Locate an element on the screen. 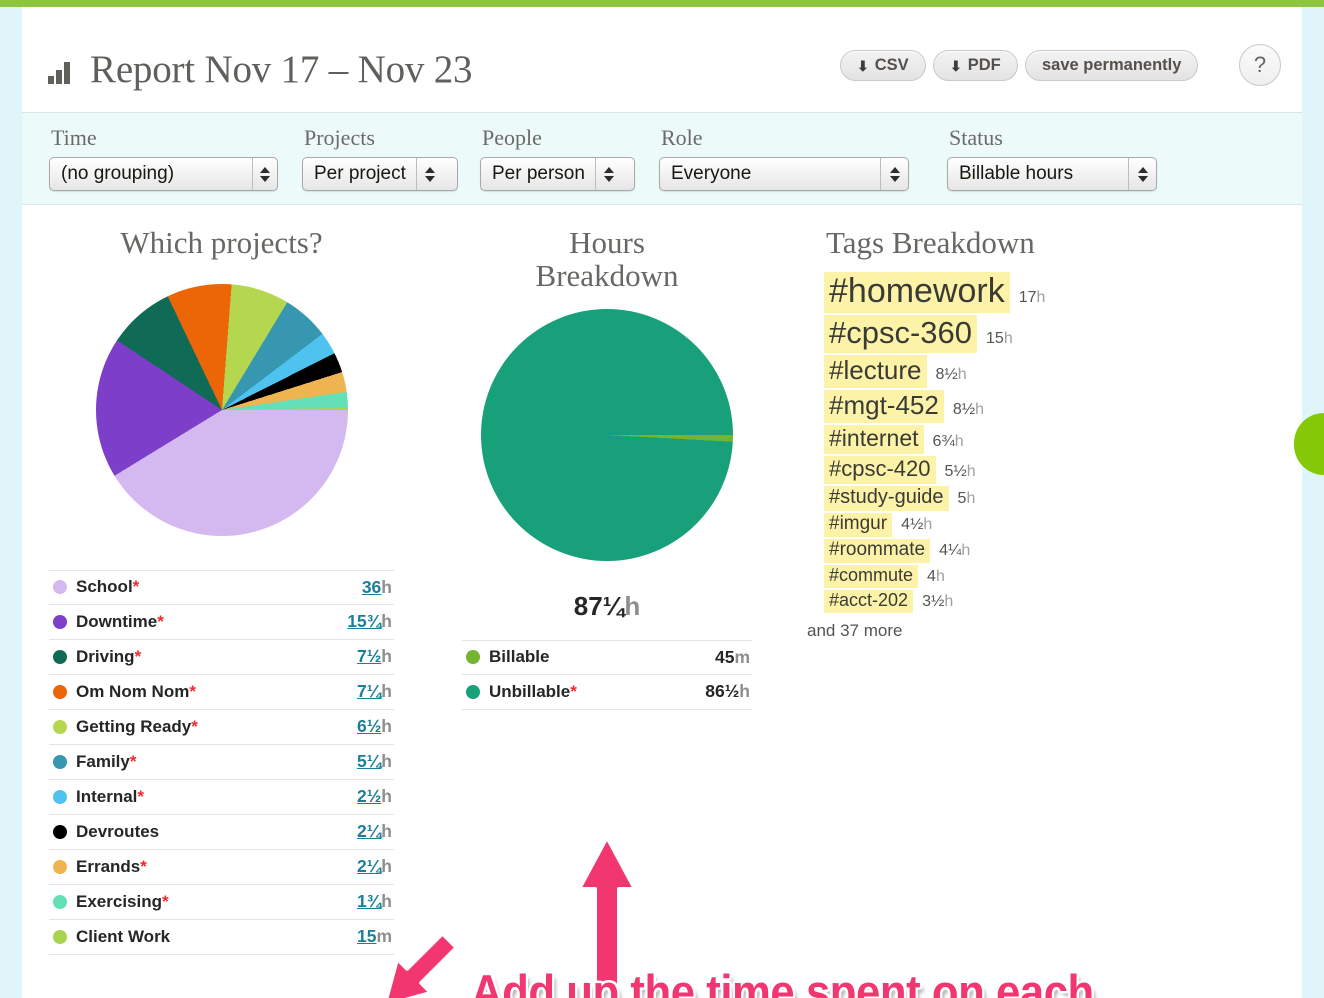 Image resolution: width=1324 pixels, height=998 pixels. people-select: Per person is located at coordinates (557, 174).